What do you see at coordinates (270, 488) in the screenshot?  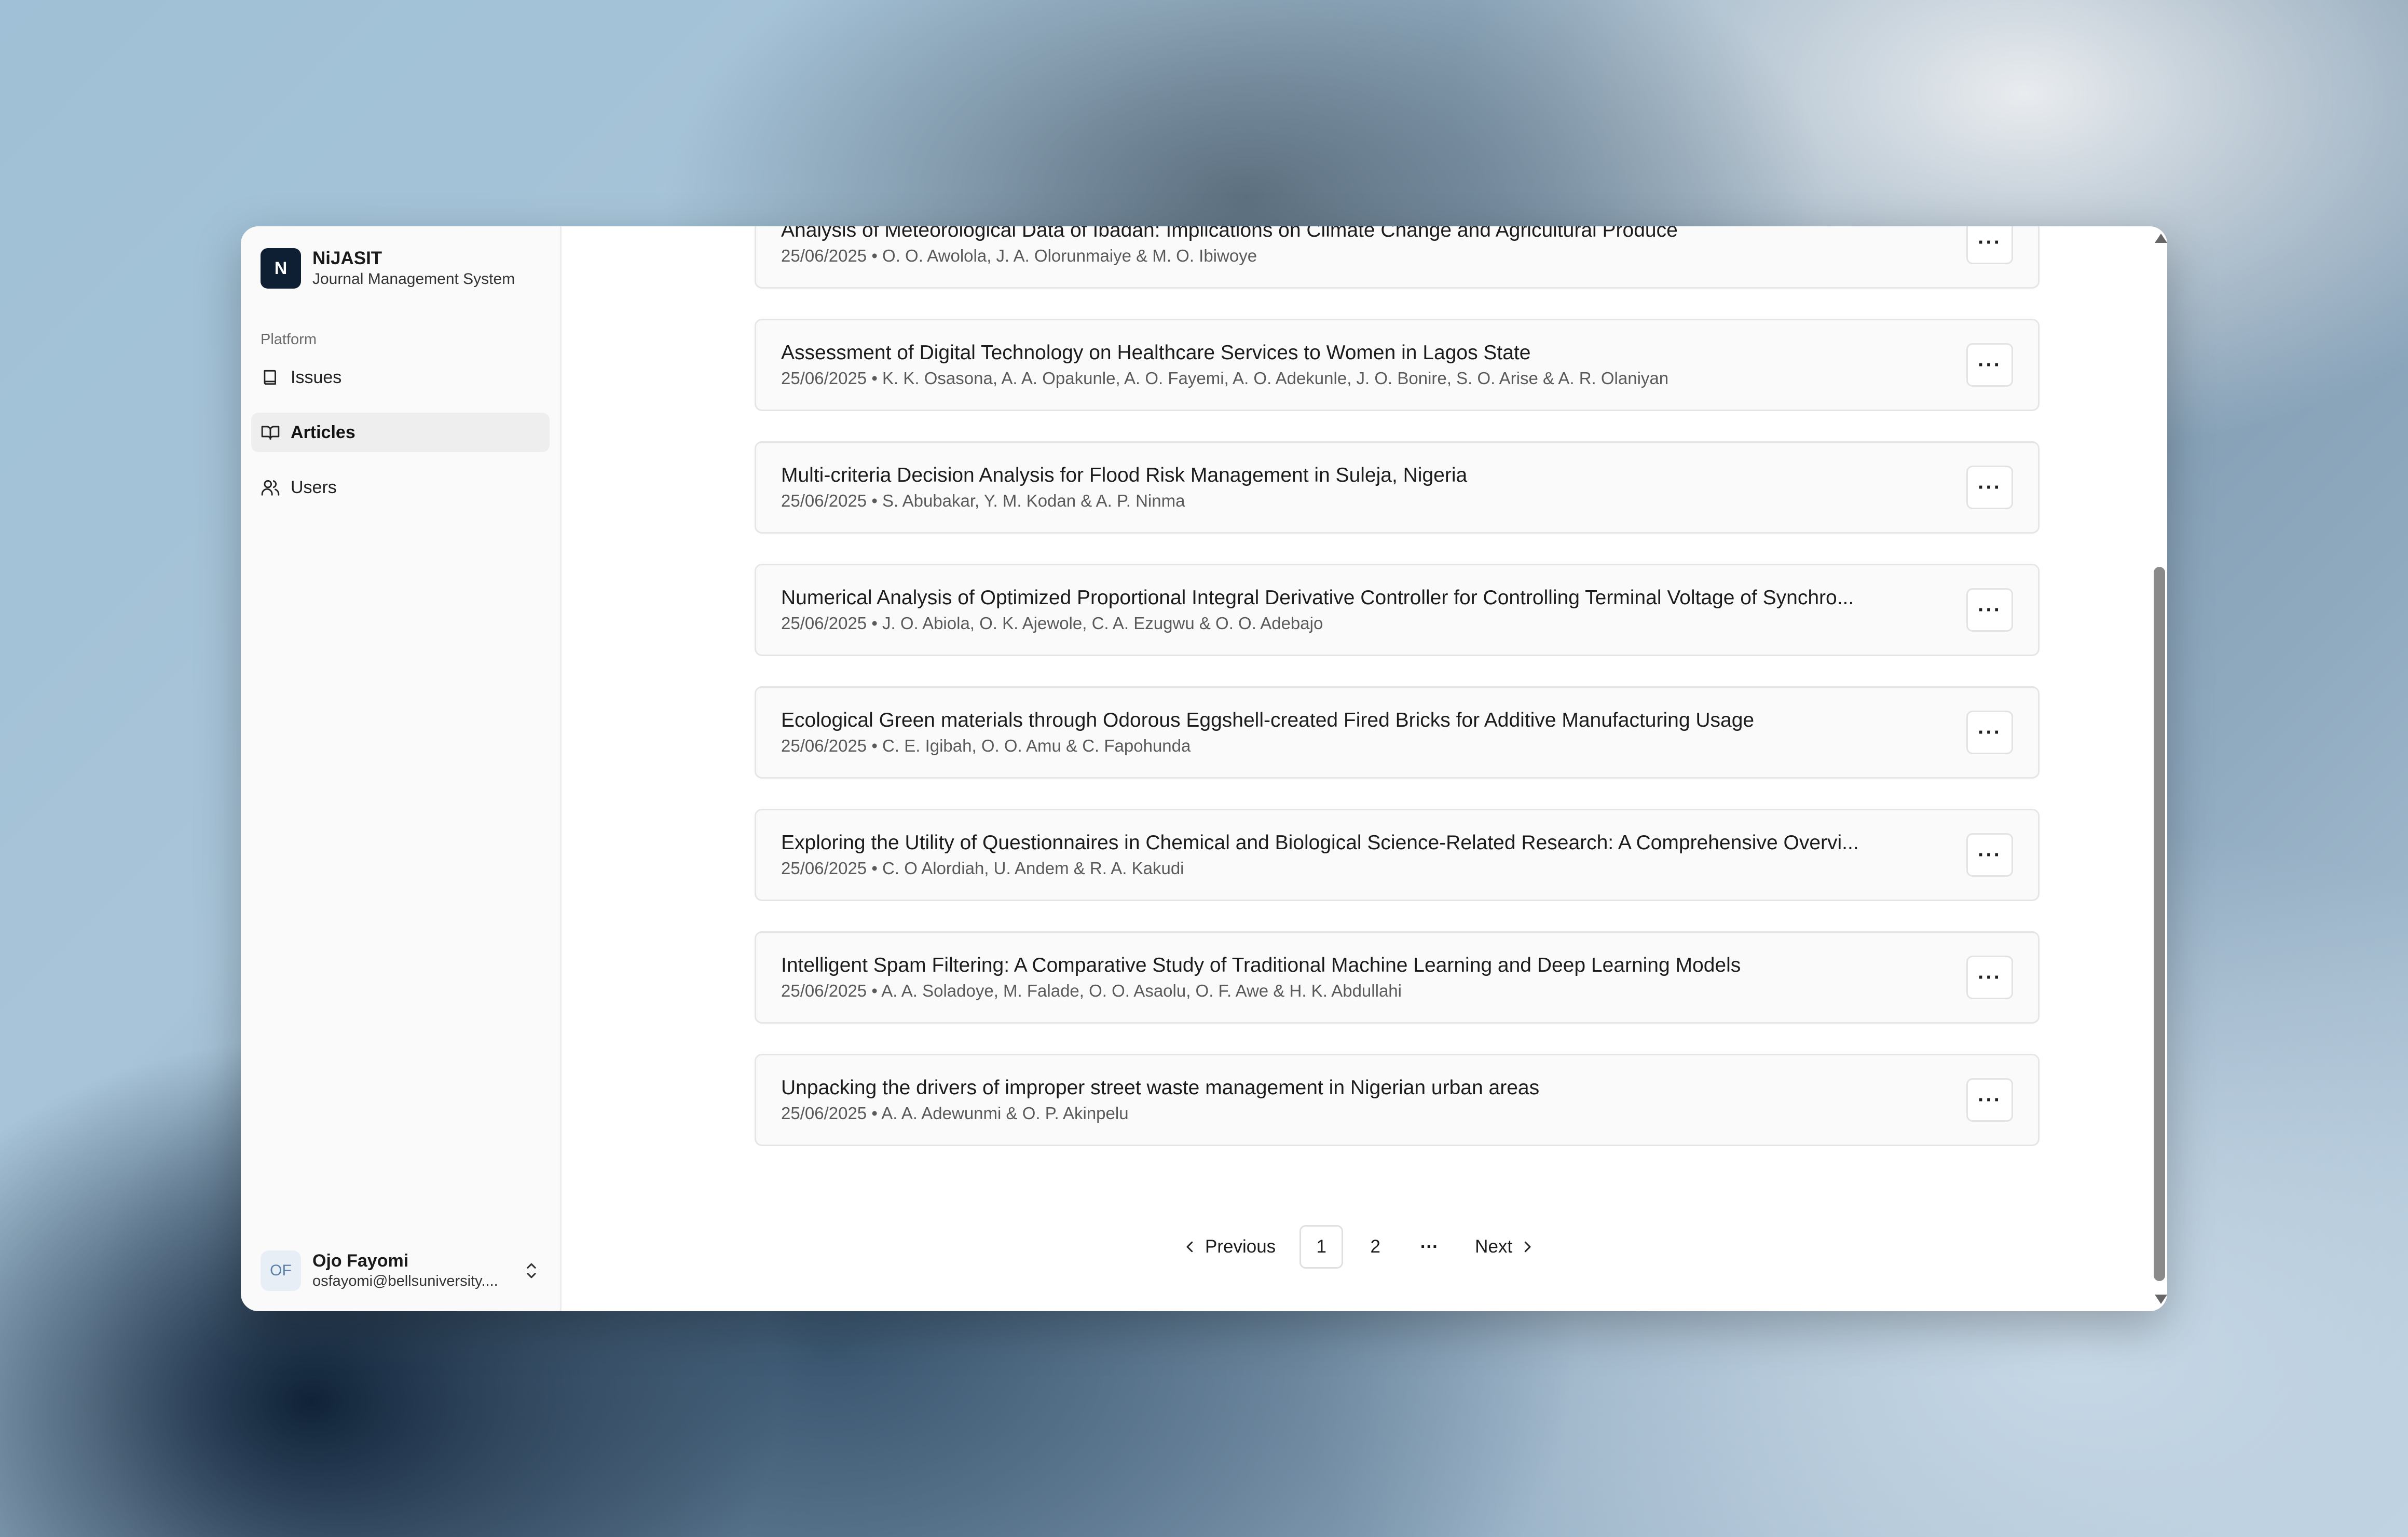 I see `users-icon` at bounding box center [270, 488].